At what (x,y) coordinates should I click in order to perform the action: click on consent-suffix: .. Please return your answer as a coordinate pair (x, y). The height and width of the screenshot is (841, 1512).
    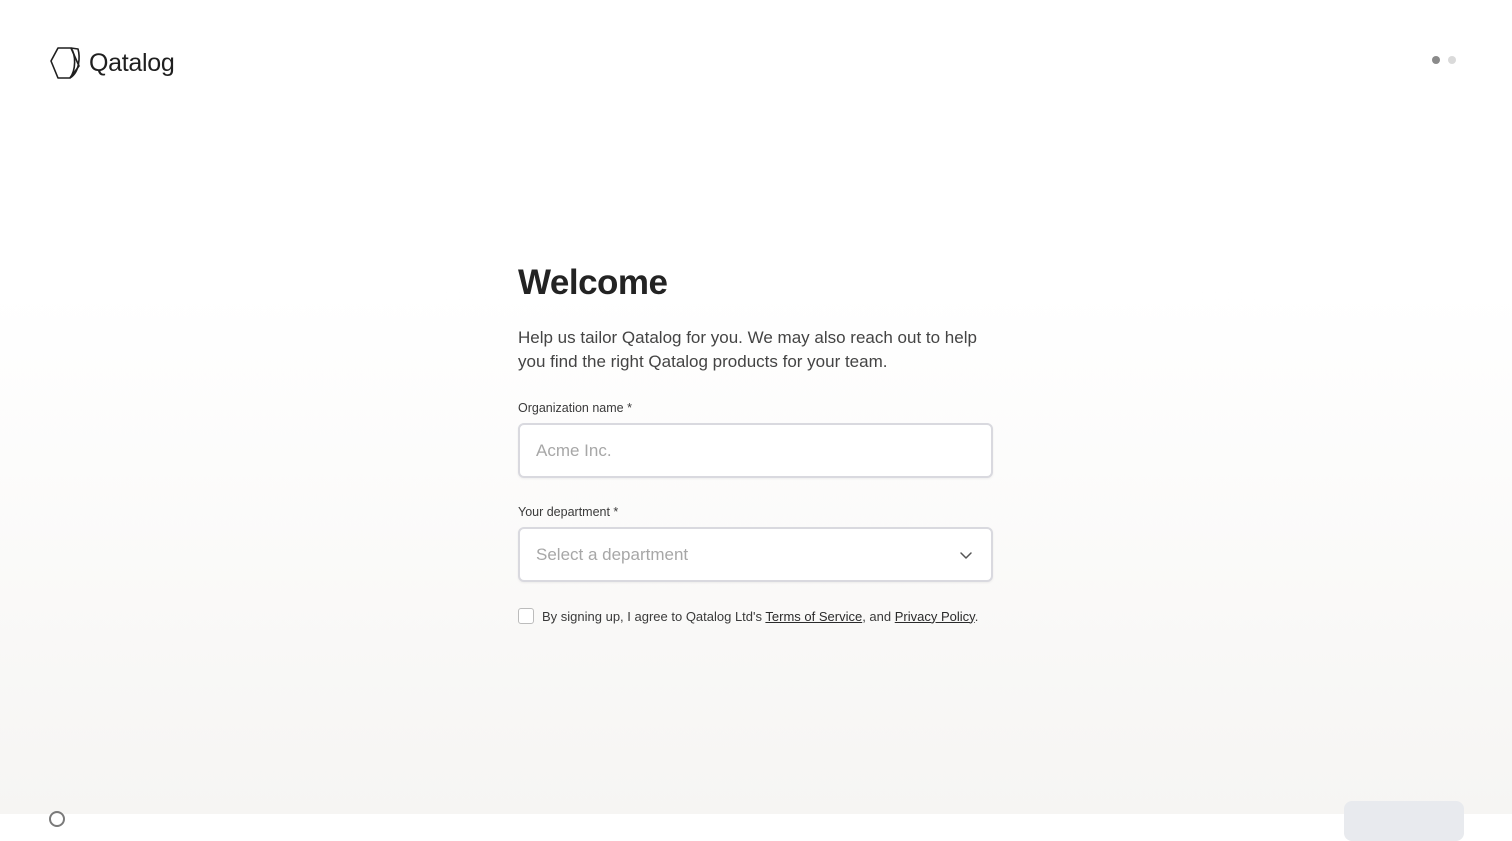
    Looking at the image, I should click on (976, 616).